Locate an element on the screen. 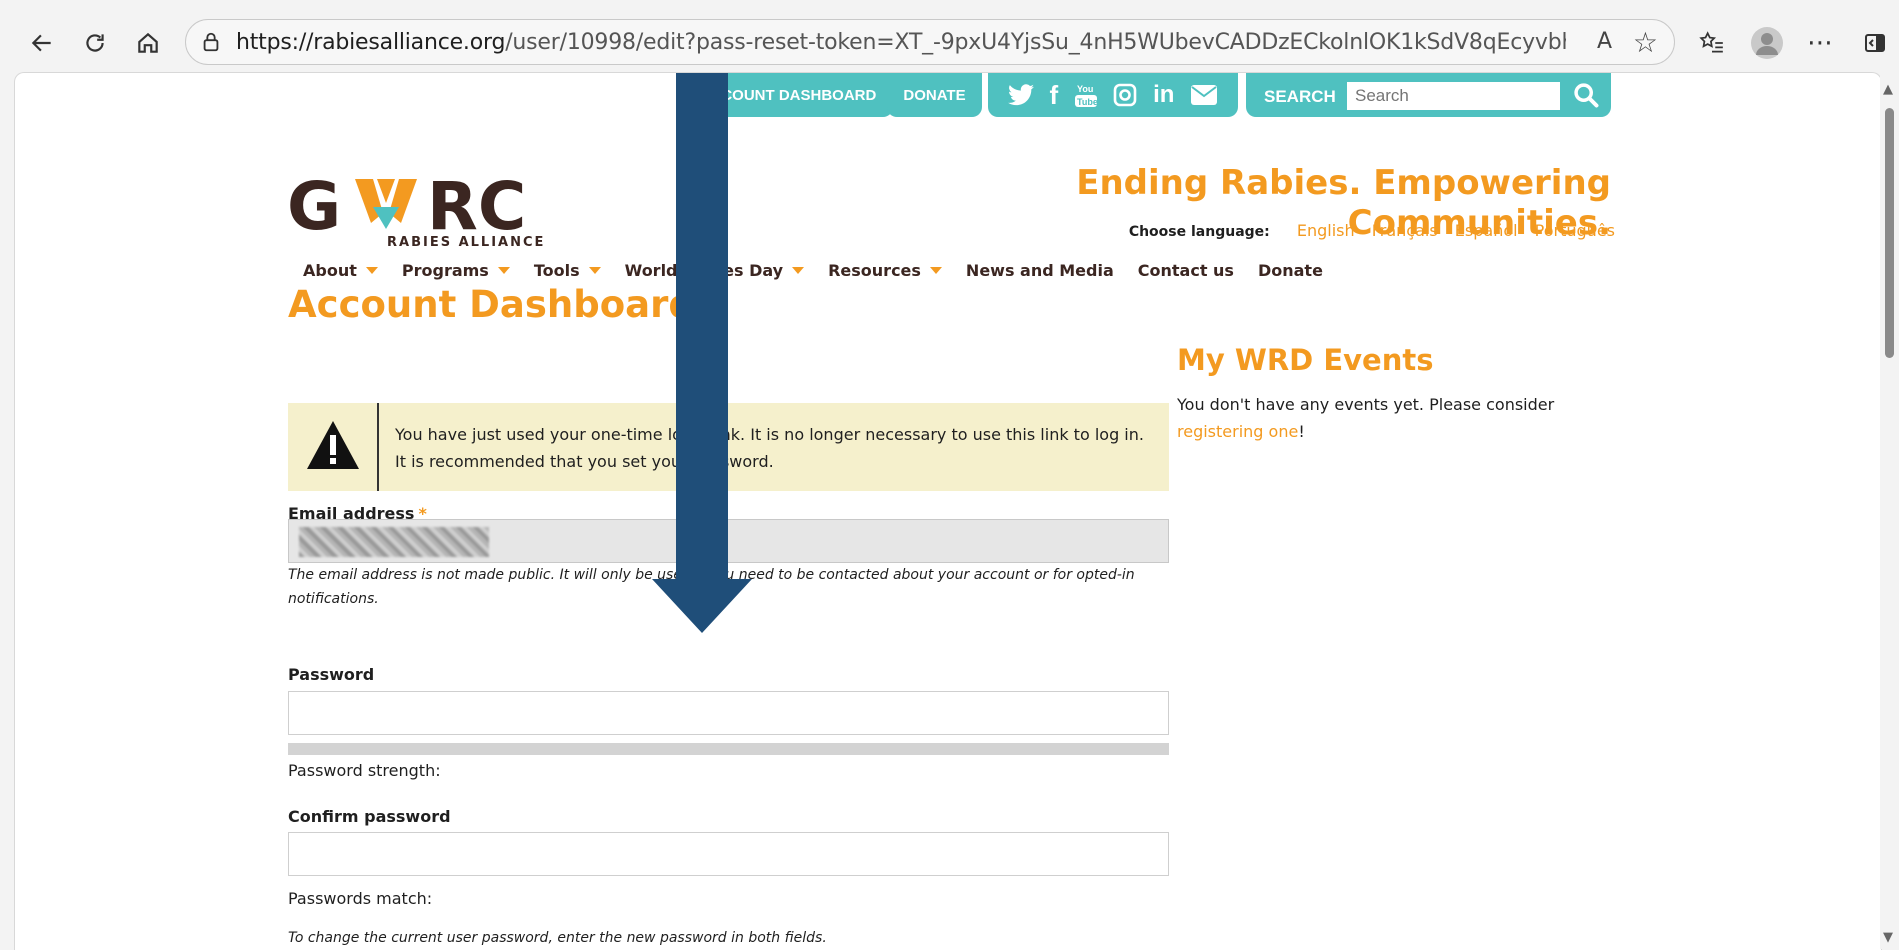 This screenshot has width=1899, height=950. redacted-email-value is located at coordinates (394, 542).